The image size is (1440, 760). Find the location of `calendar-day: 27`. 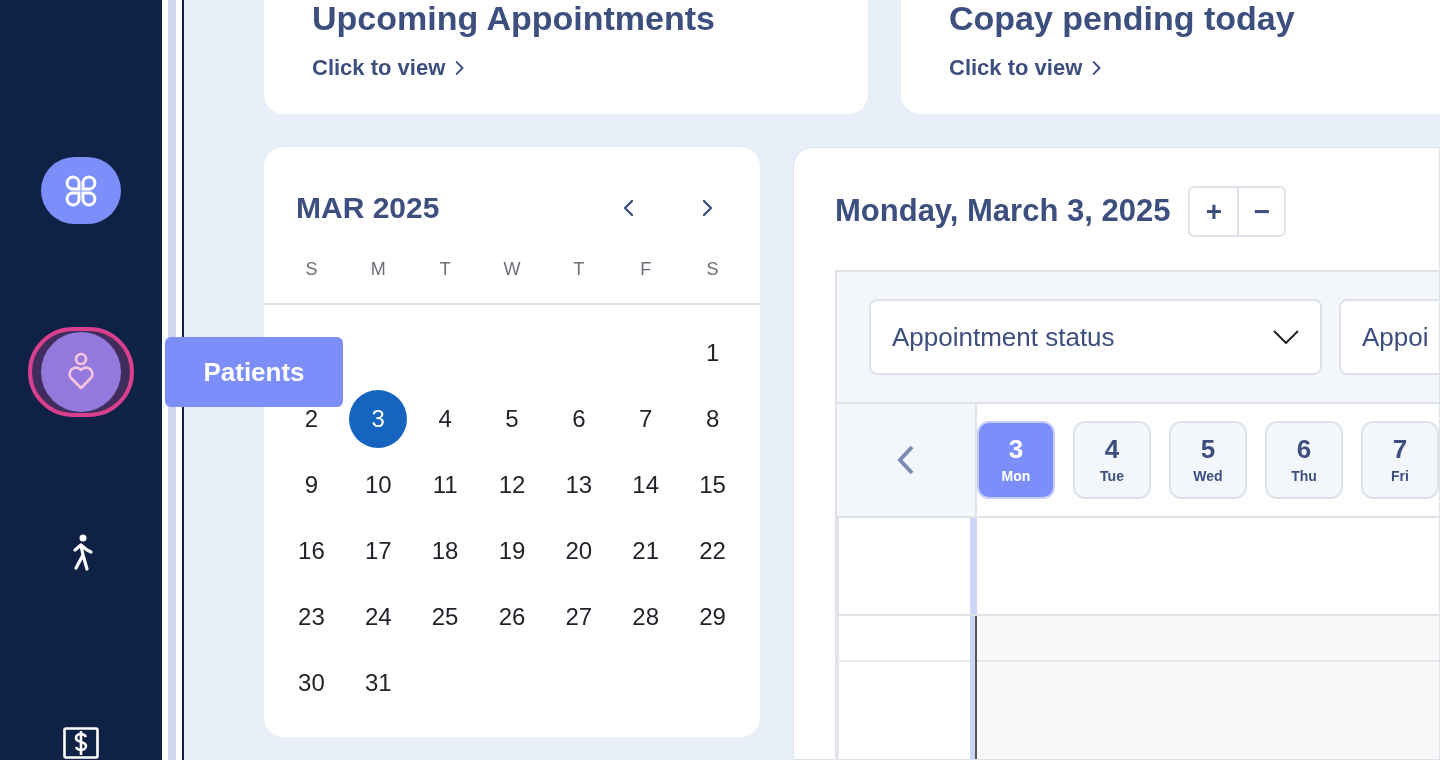

calendar-day: 27 is located at coordinates (578, 617).